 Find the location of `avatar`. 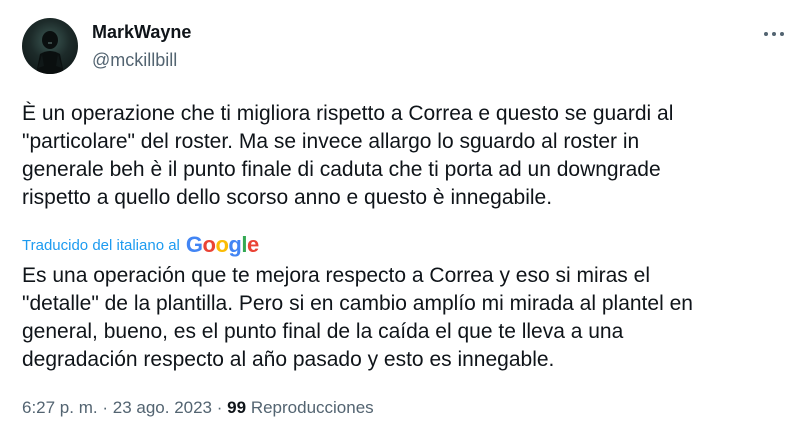

avatar is located at coordinates (50, 46).